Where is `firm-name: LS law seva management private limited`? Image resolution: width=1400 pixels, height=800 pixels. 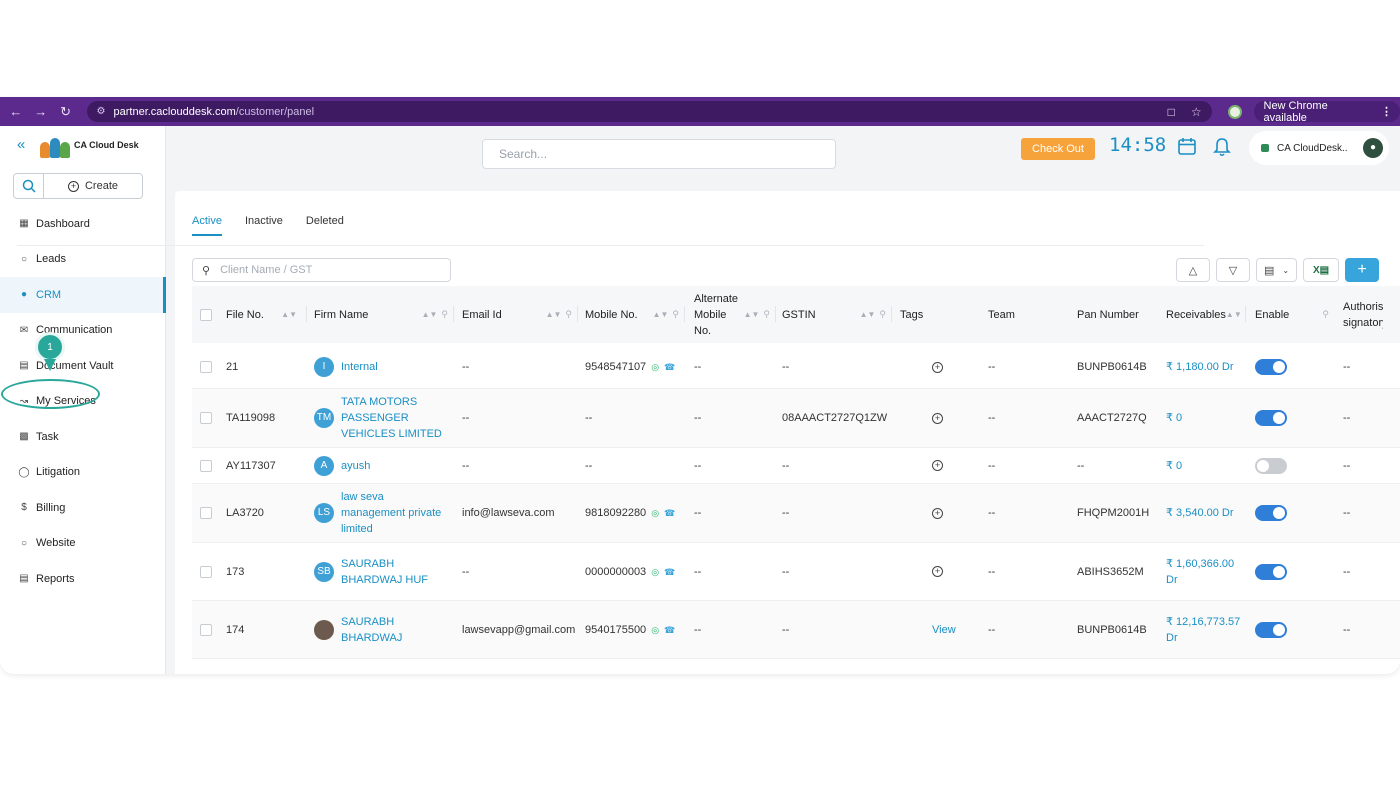 firm-name: LS law seva management private limited is located at coordinates (381, 513).